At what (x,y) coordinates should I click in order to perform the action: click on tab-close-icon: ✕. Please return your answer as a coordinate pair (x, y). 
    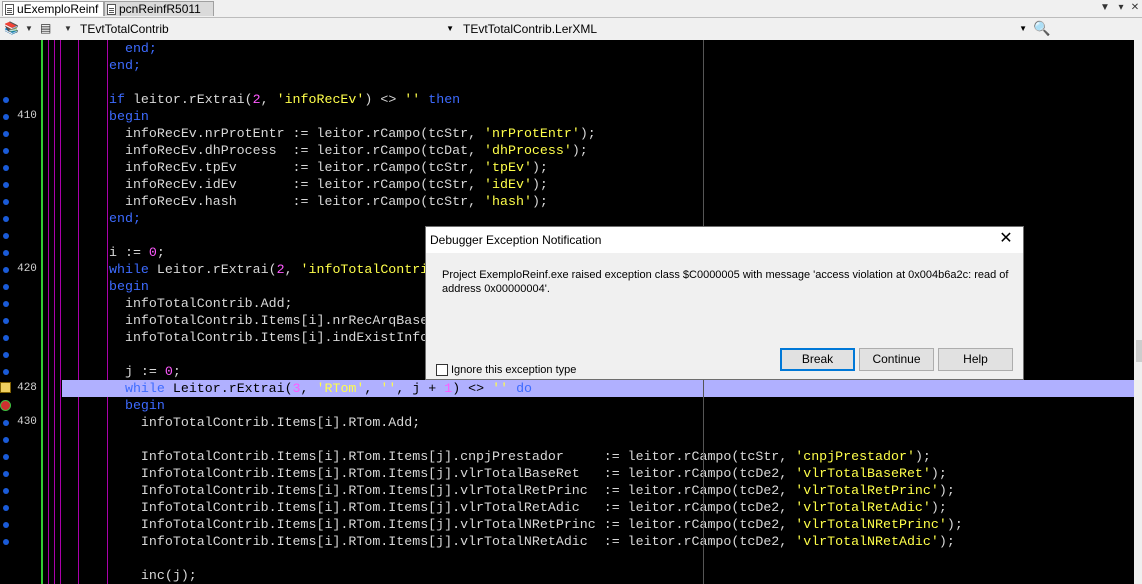
    Looking at the image, I should click on (1135, 8).